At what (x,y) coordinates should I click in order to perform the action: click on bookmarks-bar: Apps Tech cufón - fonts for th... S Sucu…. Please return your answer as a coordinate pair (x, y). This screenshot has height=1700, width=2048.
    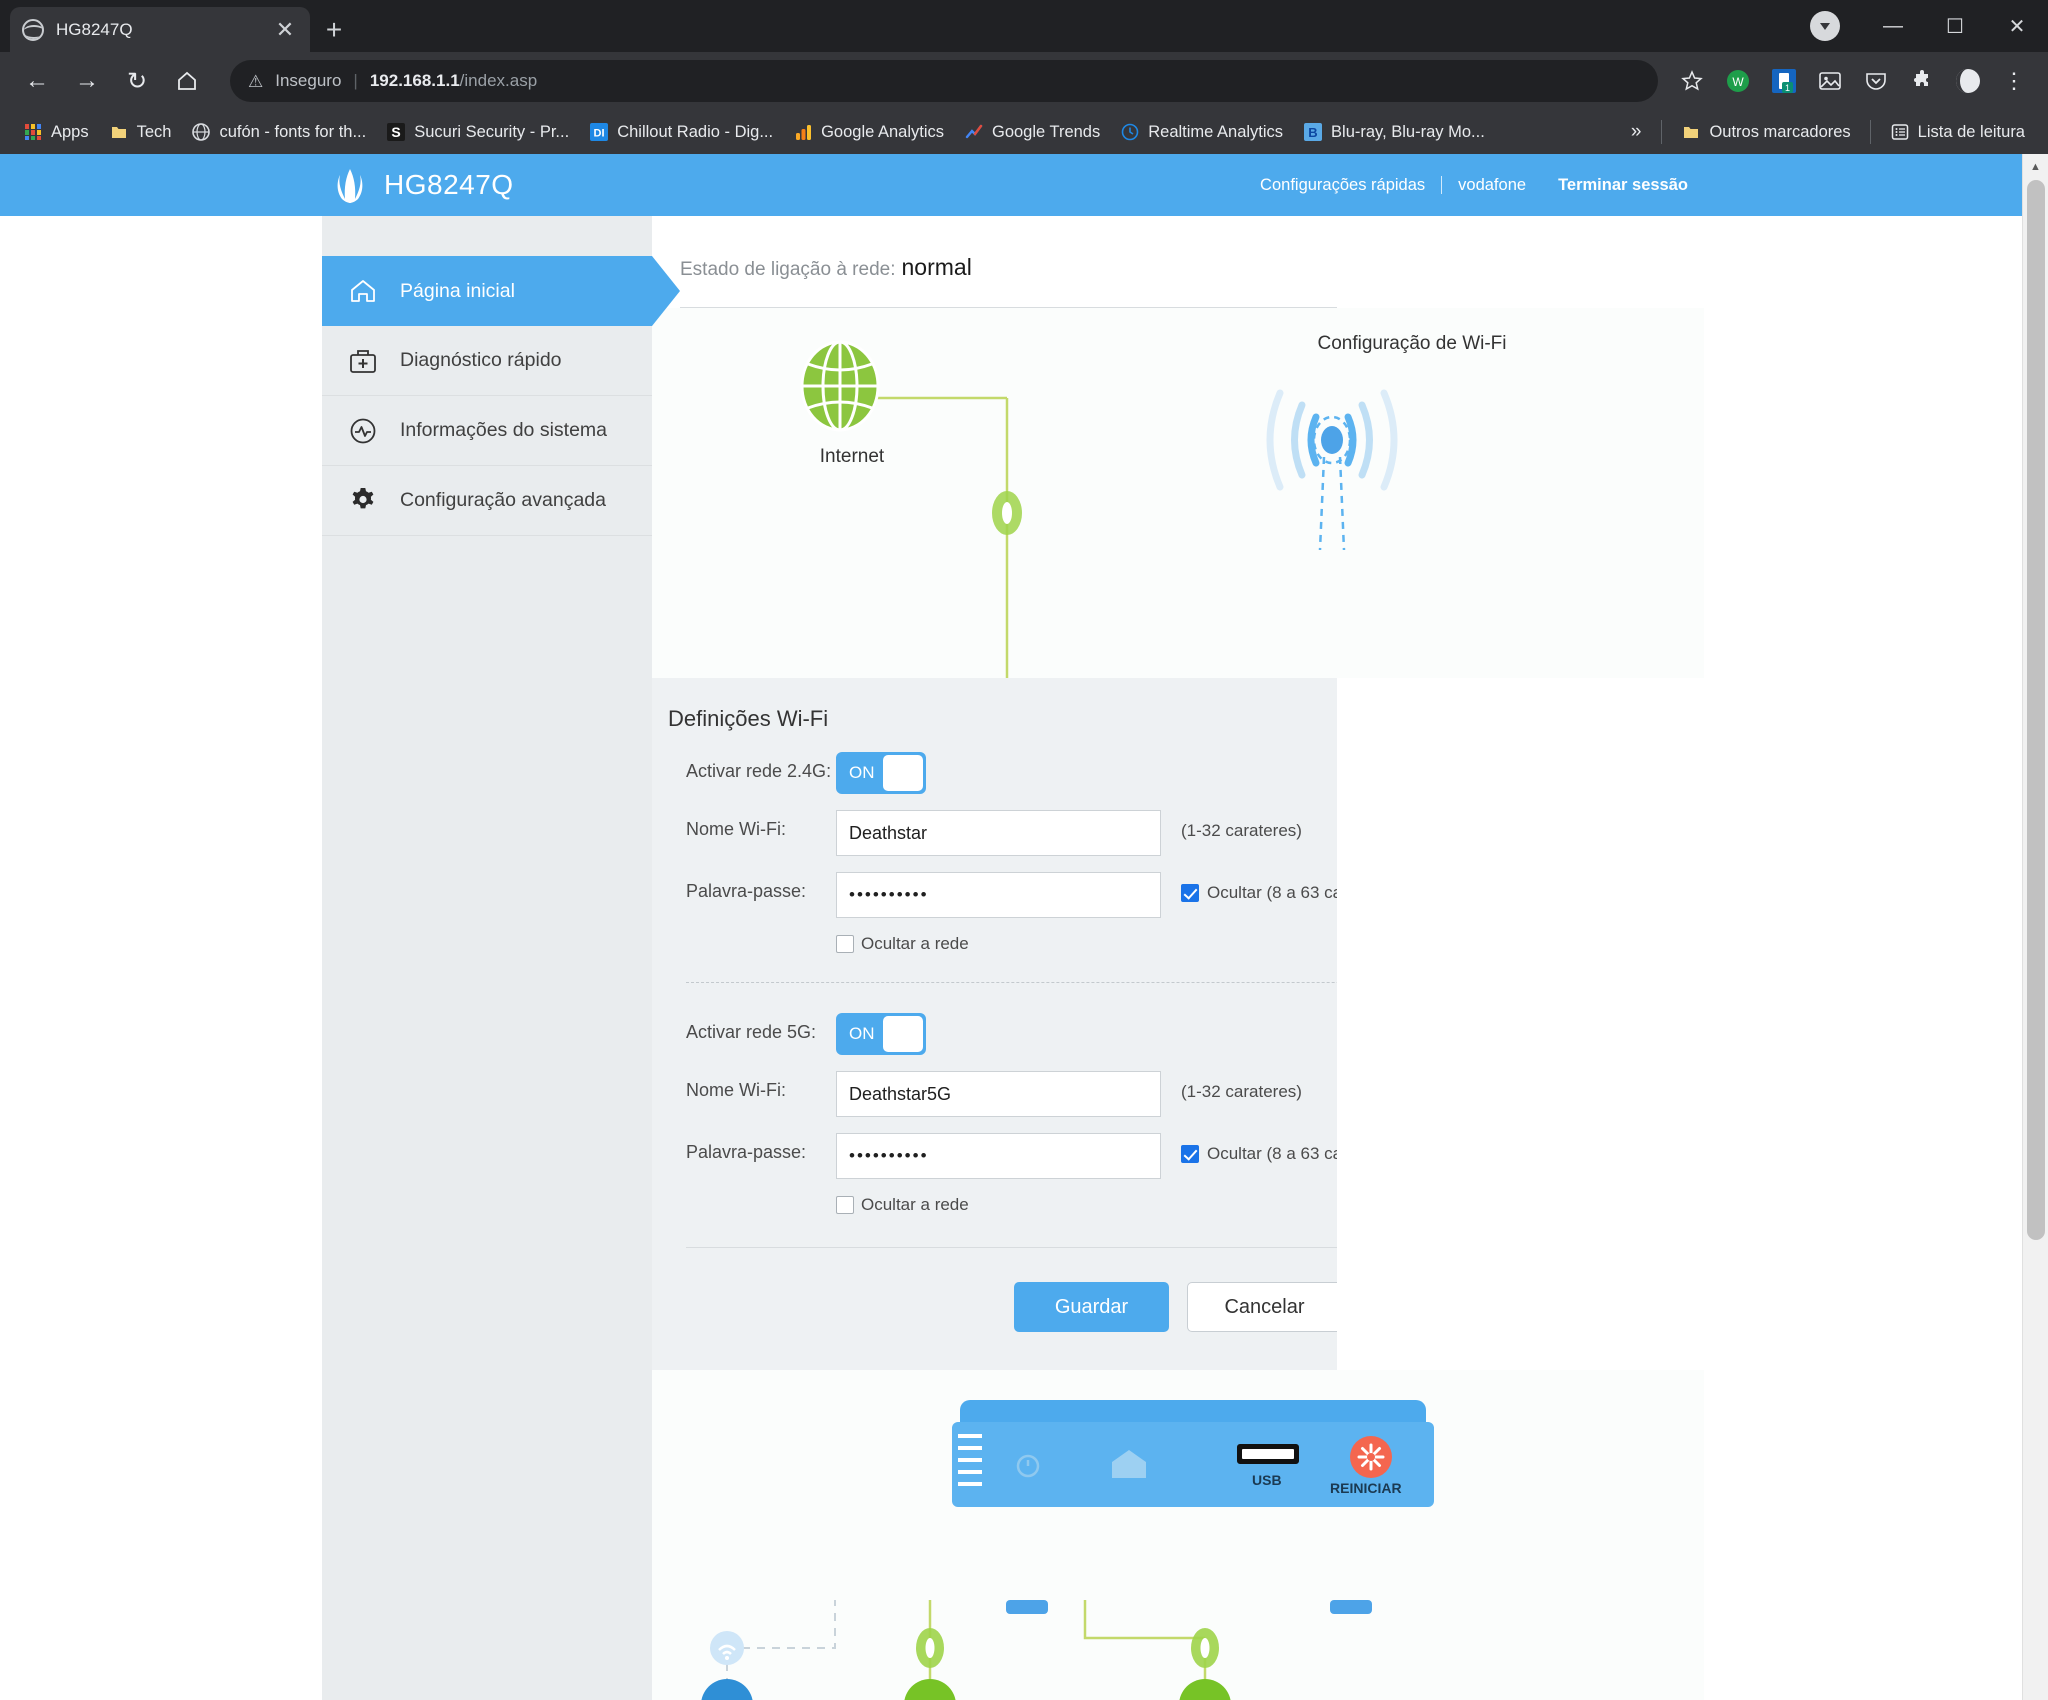
    Looking at the image, I should click on (1024, 132).